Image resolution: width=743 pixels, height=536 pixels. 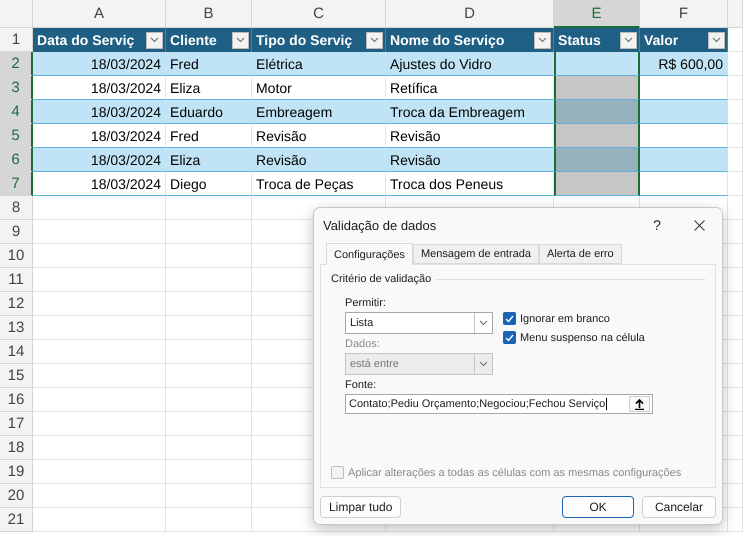 I want to click on table-header-cell: Cliente, so click(x=209, y=40).